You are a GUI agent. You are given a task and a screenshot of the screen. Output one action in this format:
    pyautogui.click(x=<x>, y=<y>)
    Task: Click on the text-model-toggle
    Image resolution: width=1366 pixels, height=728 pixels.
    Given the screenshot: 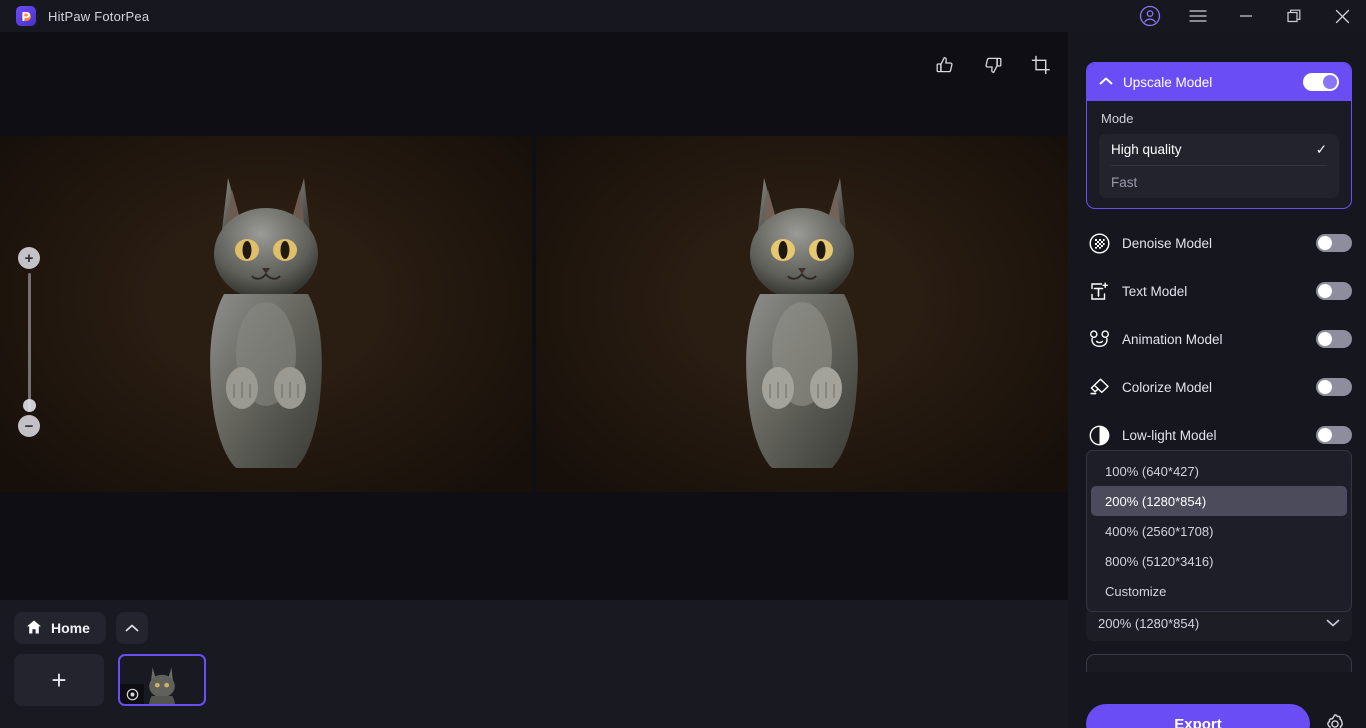 What is the action you would take?
    pyautogui.click(x=1334, y=291)
    